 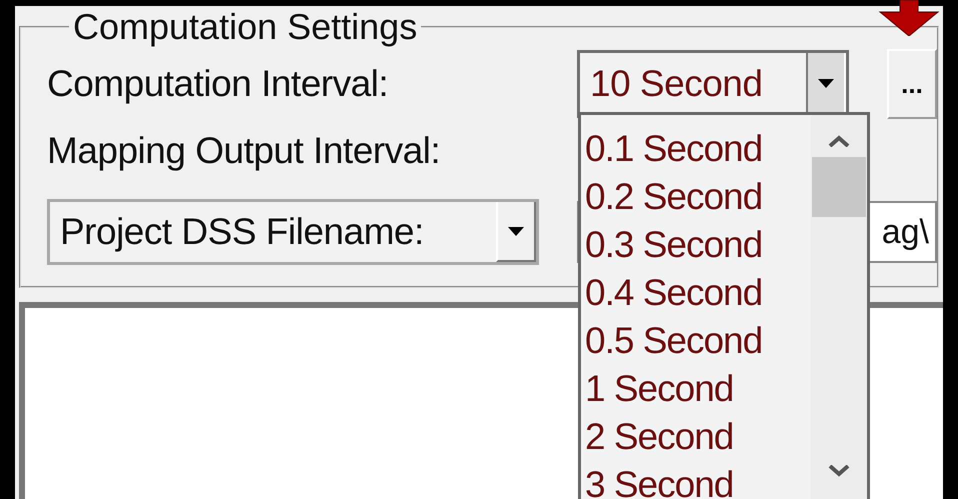 What do you see at coordinates (713, 84) in the screenshot?
I see `interval-dropdown: 10 Second` at bounding box center [713, 84].